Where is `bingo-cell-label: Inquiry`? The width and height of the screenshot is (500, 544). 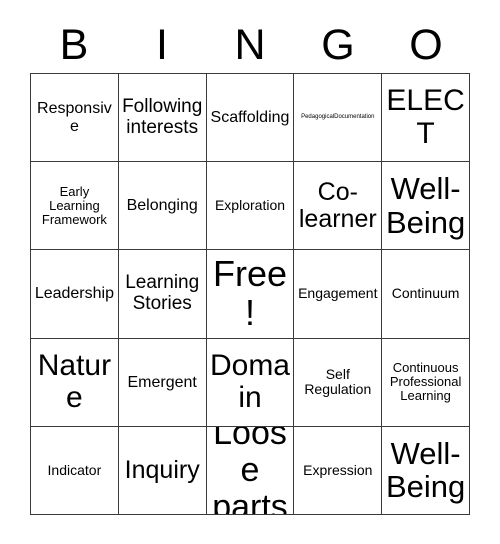 bingo-cell-label: Inquiry is located at coordinates (162, 469).